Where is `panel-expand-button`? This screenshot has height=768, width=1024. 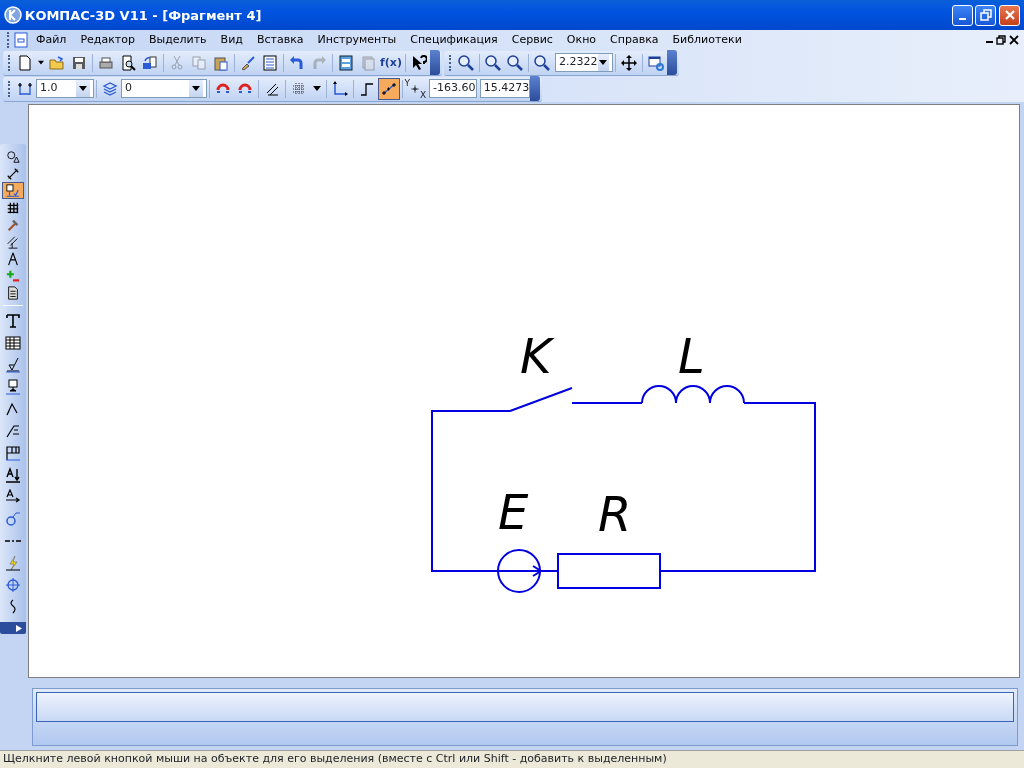
panel-expand-button is located at coordinates (13, 628).